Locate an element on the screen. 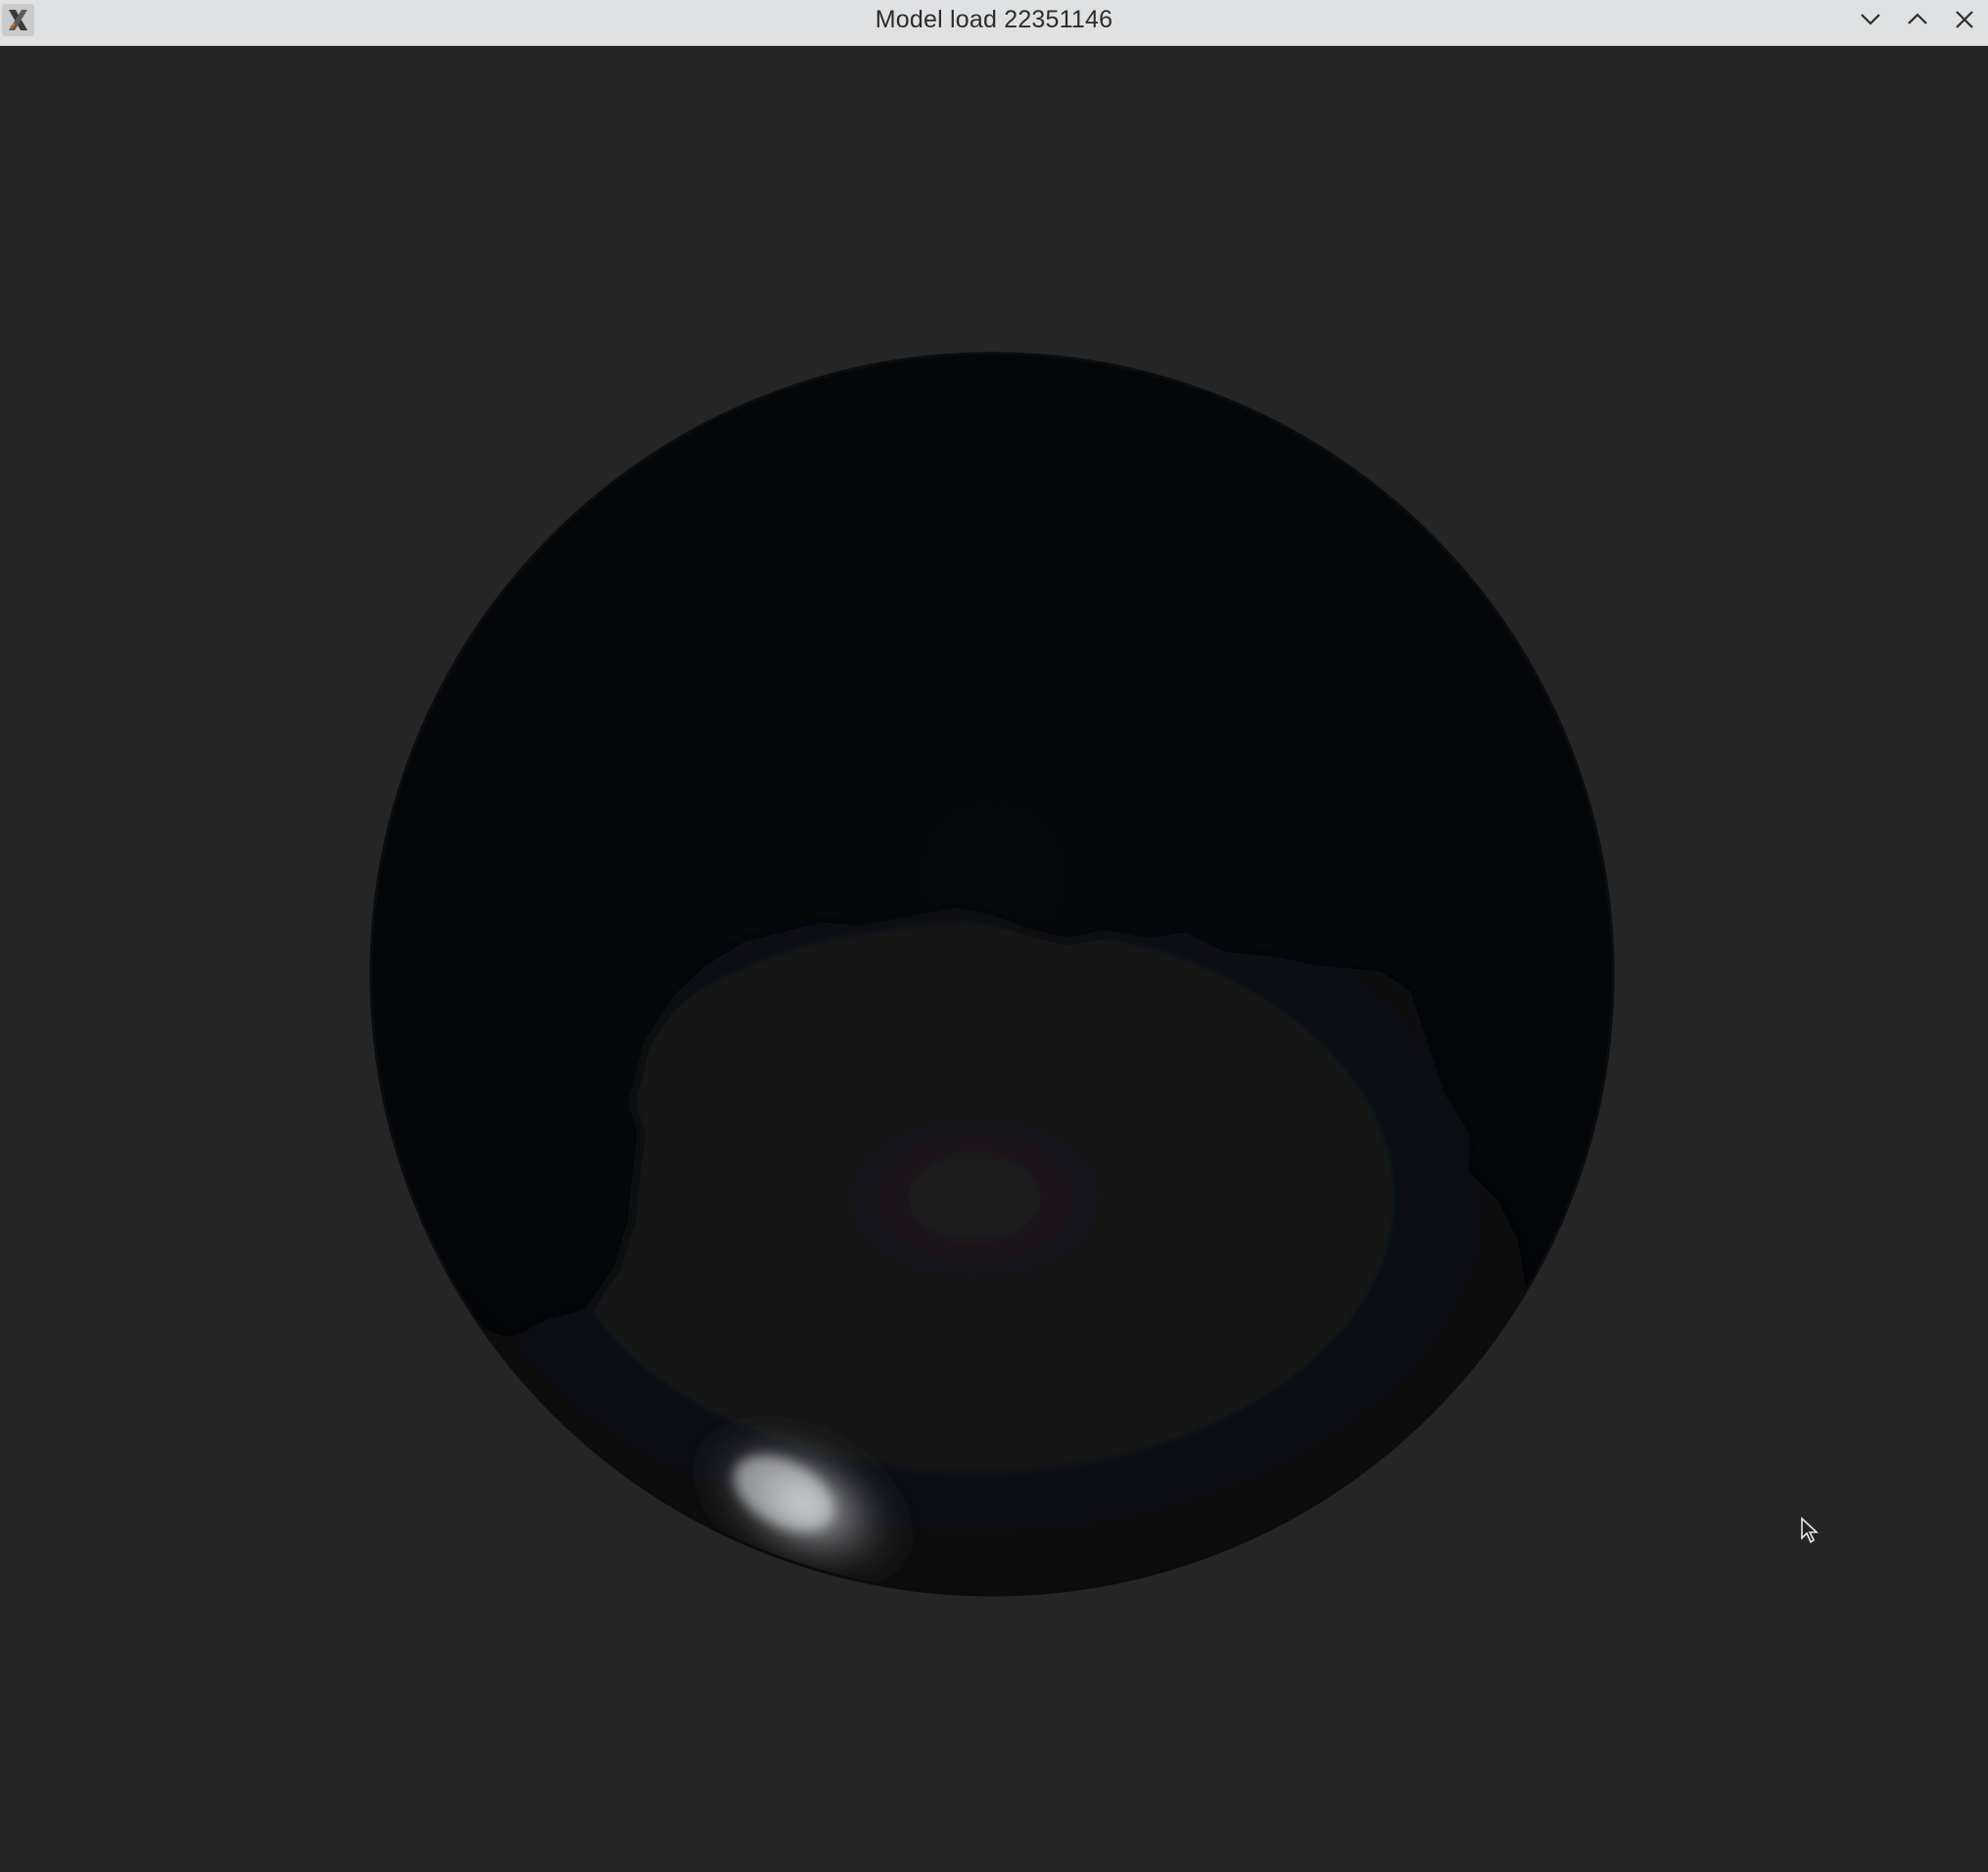 The height and width of the screenshot is (1872, 1988). window-controls is located at coordinates (1917, 19).